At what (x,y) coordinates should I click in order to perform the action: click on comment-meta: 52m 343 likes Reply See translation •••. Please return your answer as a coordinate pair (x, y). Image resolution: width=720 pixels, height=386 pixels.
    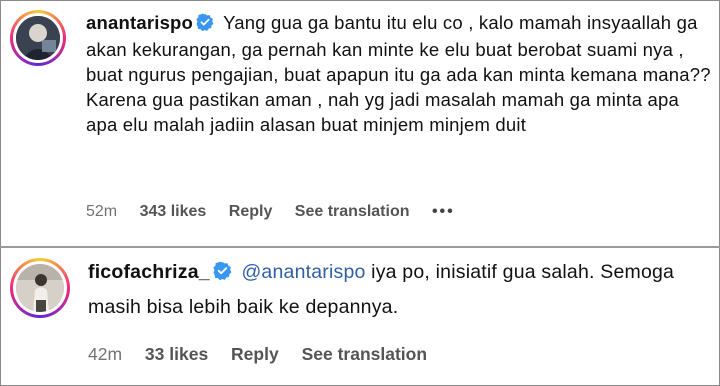
    Looking at the image, I should click on (279, 212).